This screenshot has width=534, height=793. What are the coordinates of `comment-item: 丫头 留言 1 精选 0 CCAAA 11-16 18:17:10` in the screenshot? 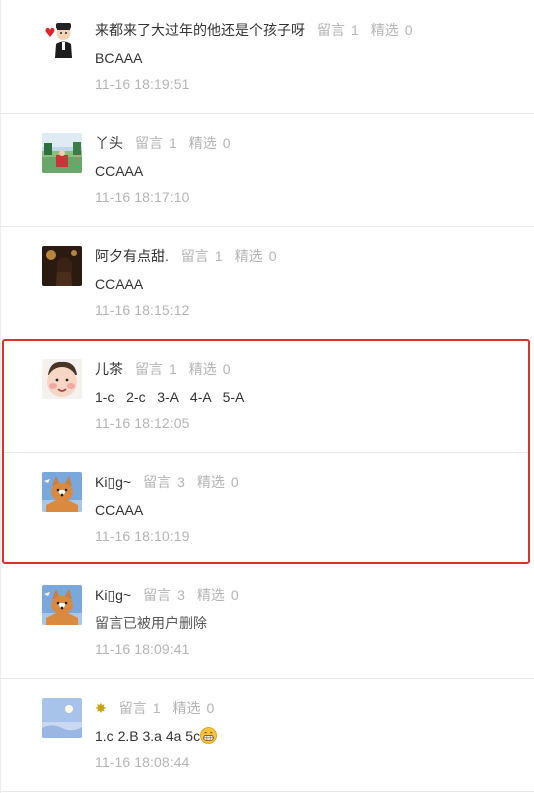 It's located at (267, 170).